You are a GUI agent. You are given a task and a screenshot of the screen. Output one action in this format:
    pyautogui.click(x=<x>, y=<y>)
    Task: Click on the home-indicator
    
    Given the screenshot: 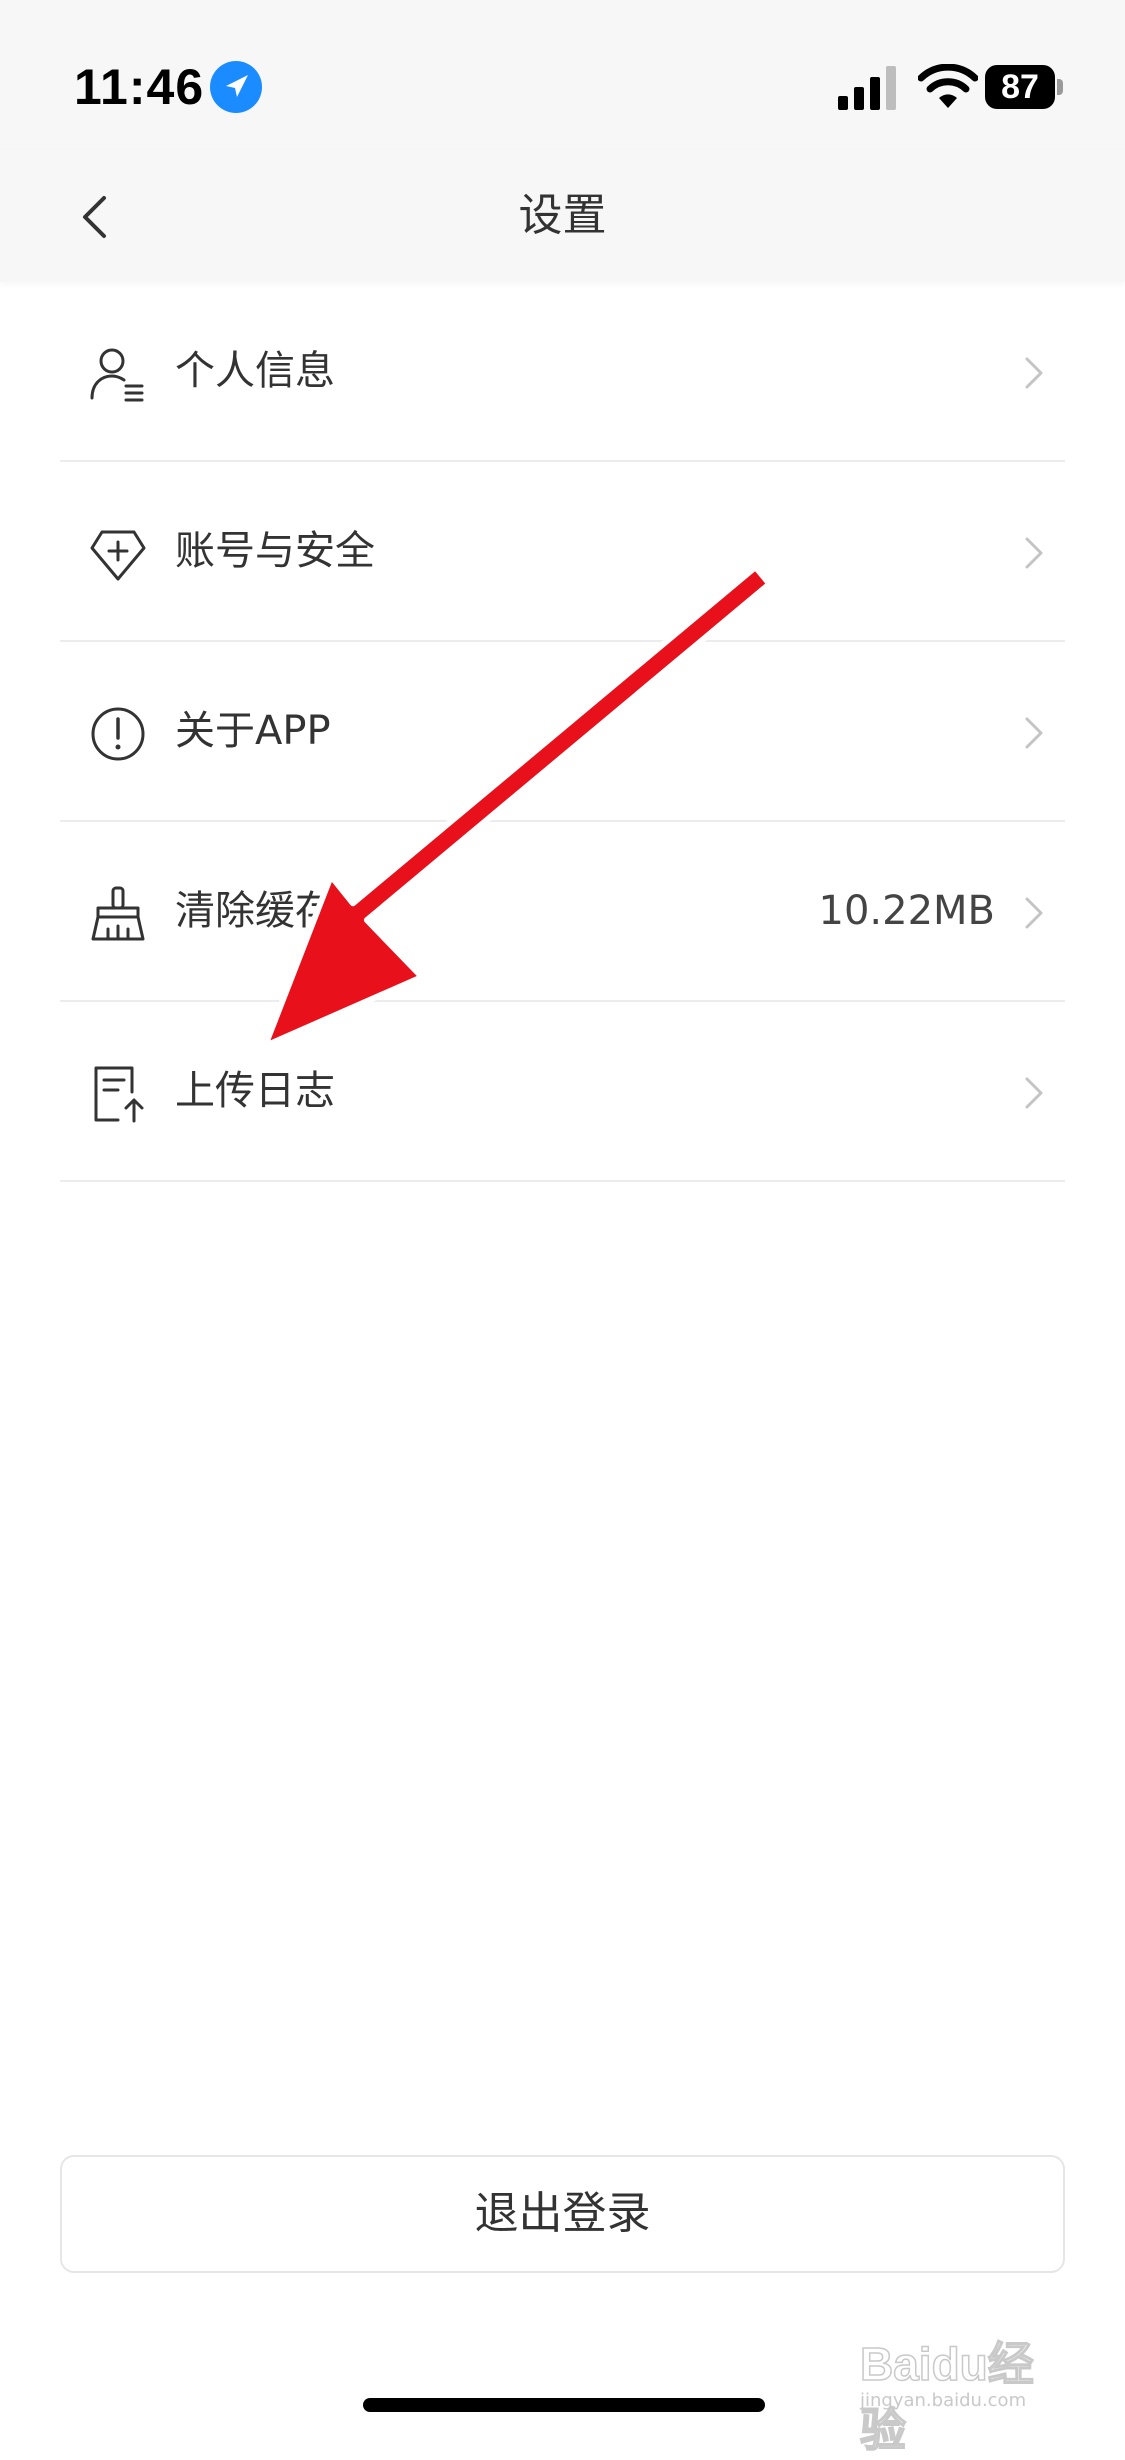 What is the action you would take?
    pyautogui.click(x=564, y=2405)
    